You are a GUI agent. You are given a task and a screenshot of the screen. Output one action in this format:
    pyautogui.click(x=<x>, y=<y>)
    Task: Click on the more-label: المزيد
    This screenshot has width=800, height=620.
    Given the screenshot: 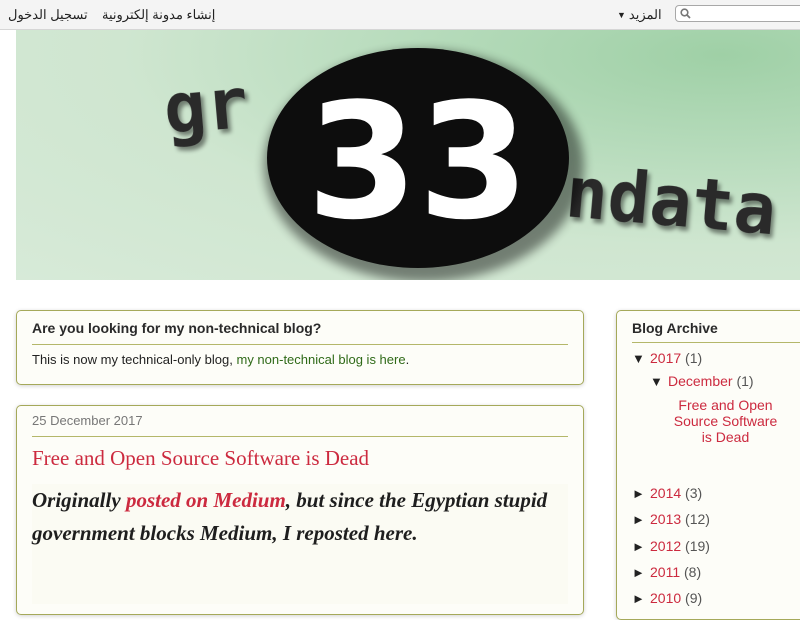 What is the action you would take?
    pyautogui.click(x=645, y=14)
    